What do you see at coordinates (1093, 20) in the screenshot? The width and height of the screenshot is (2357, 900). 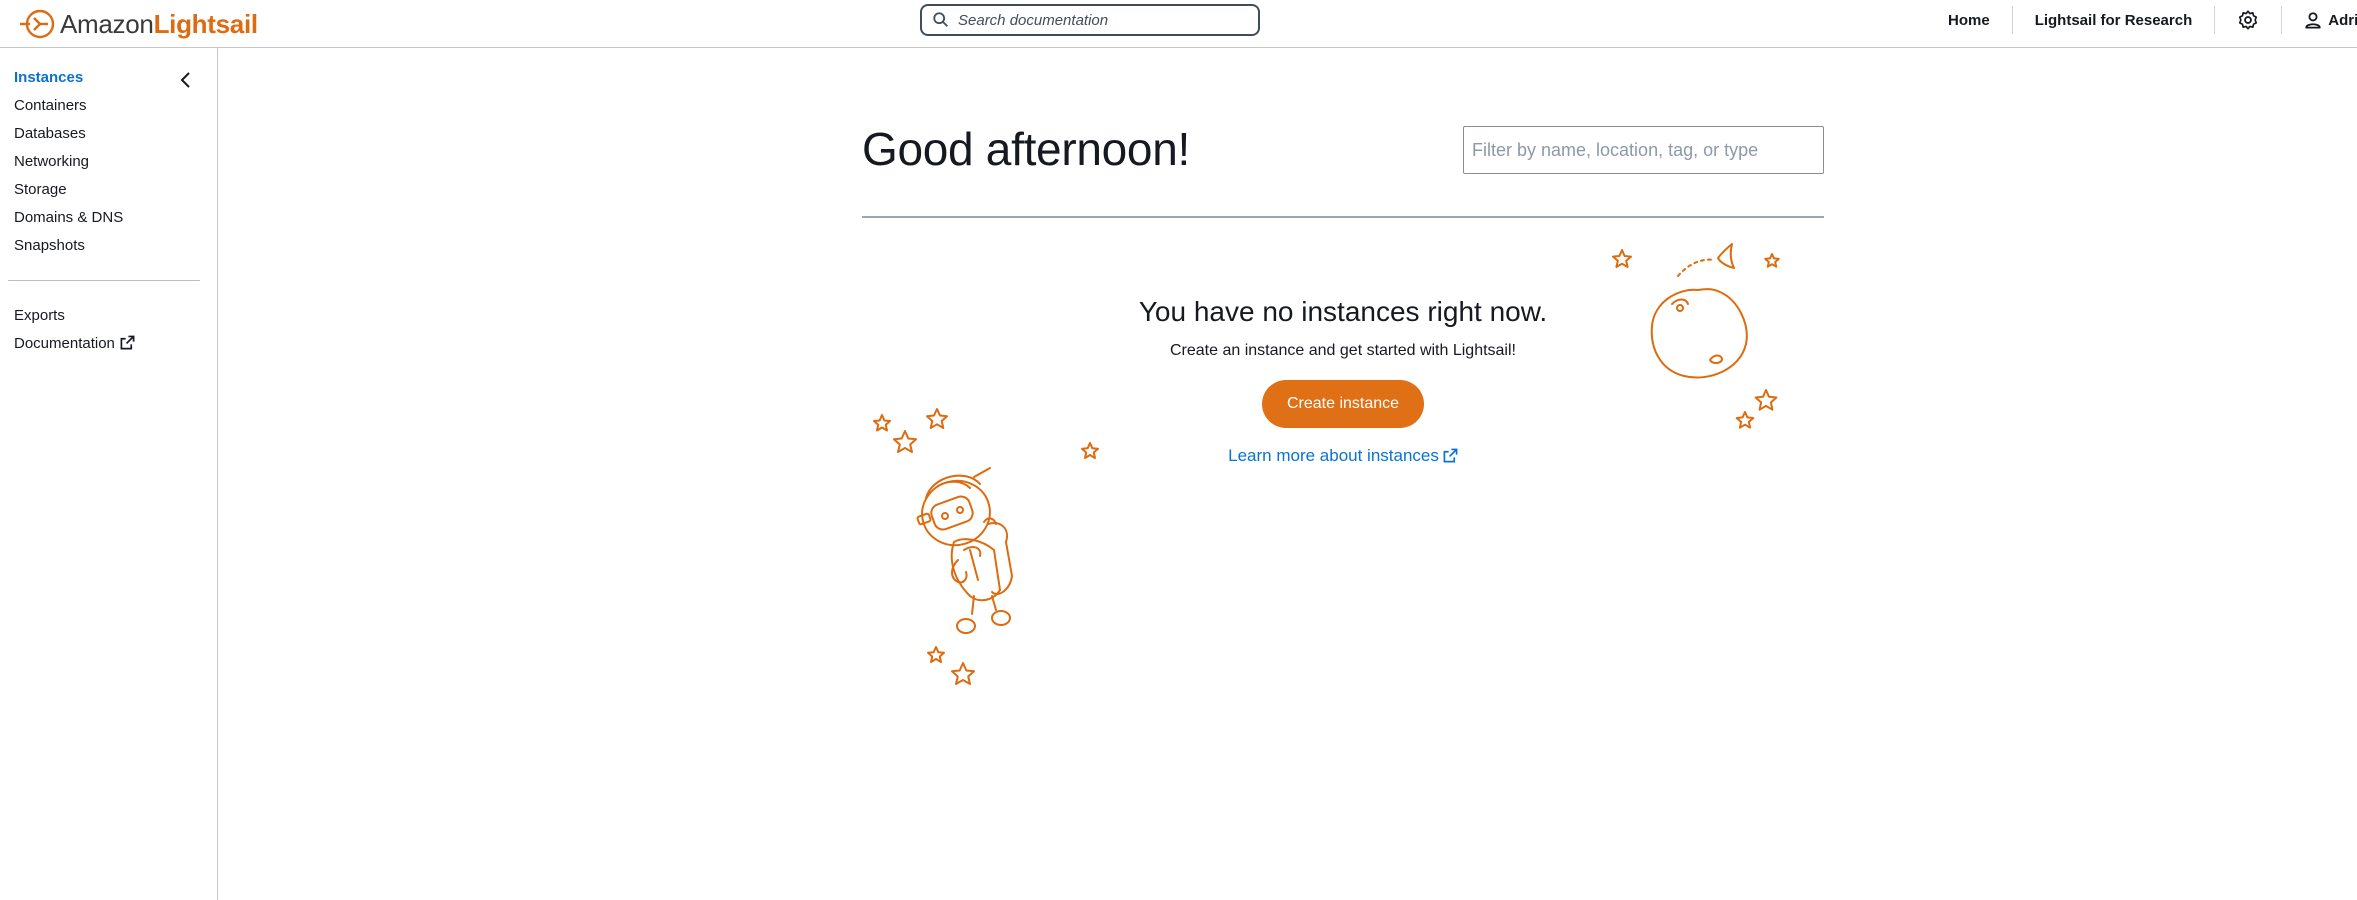 I see `search-input` at bounding box center [1093, 20].